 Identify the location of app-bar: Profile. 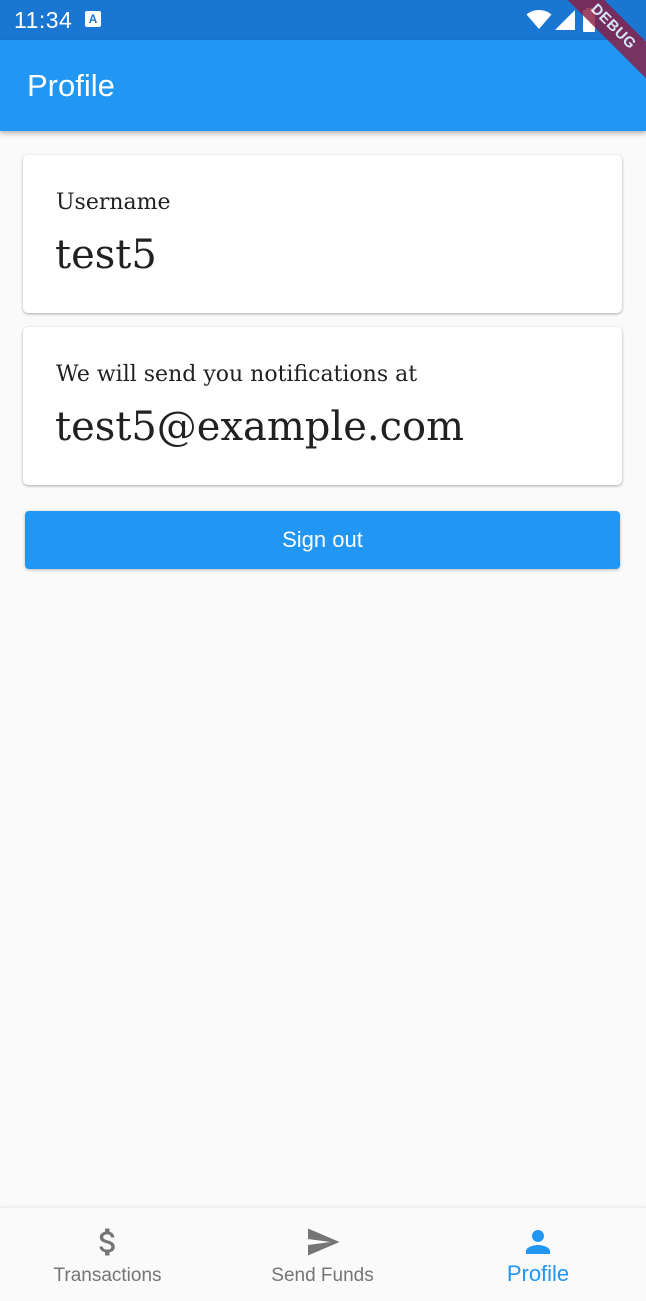
(323, 85).